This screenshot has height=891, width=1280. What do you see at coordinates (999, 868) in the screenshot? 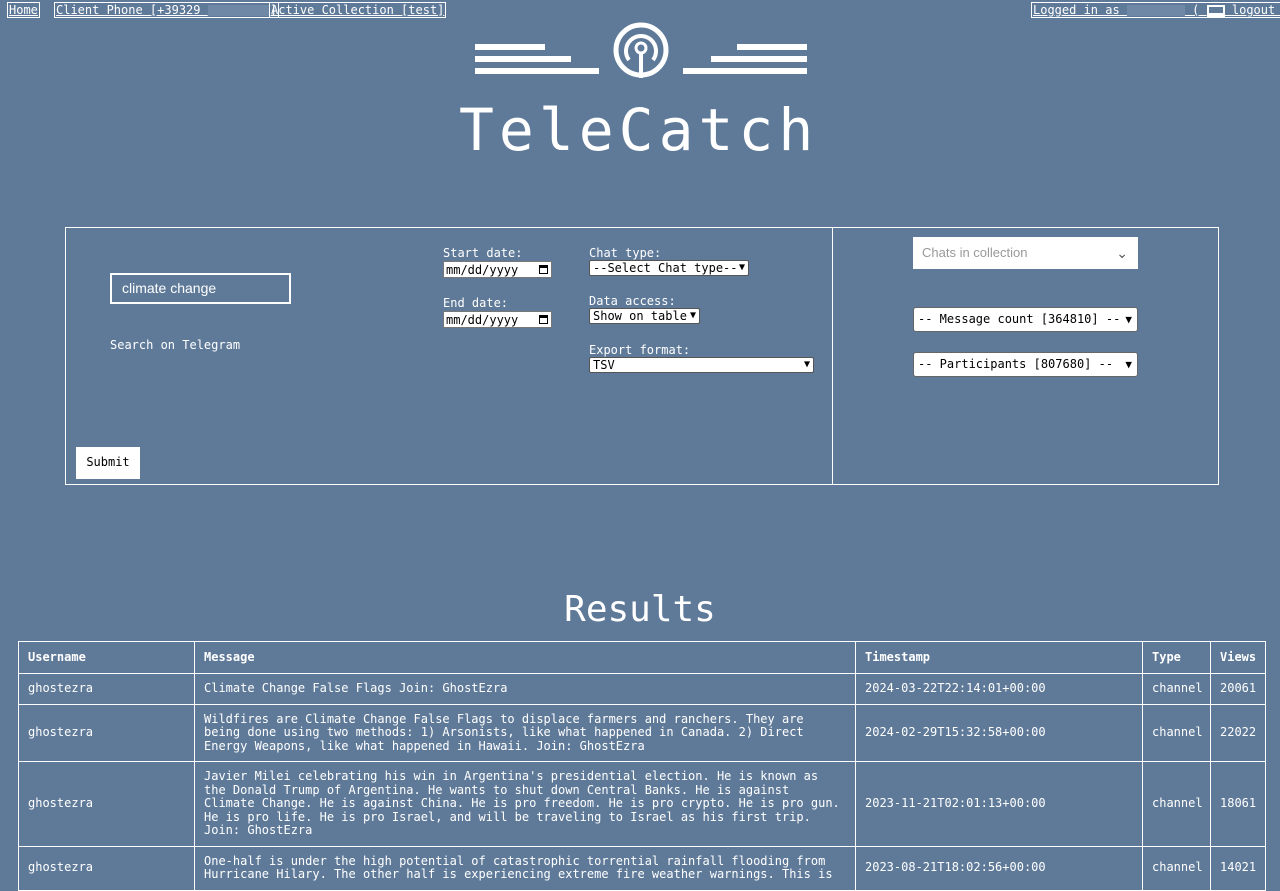
I see `cell-timestamp: 2023-08-21T18:02:56+00:00` at bounding box center [999, 868].